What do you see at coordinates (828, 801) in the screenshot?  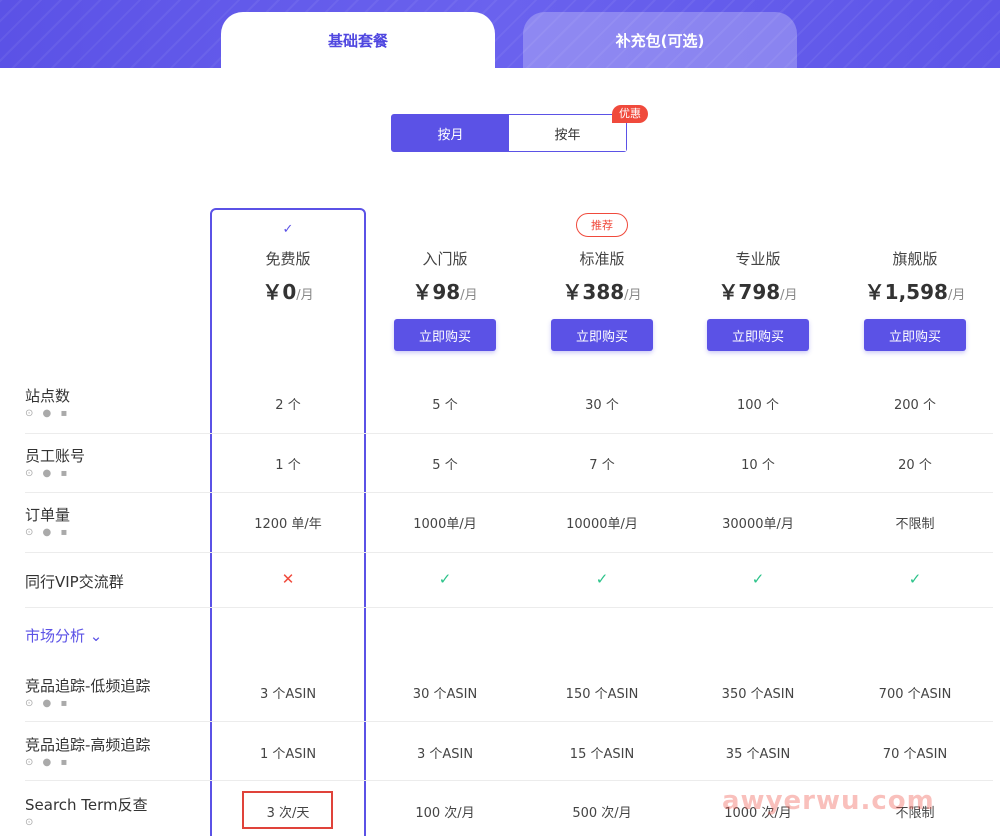 I see `watermark: awyerwu.com` at bounding box center [828, 801].